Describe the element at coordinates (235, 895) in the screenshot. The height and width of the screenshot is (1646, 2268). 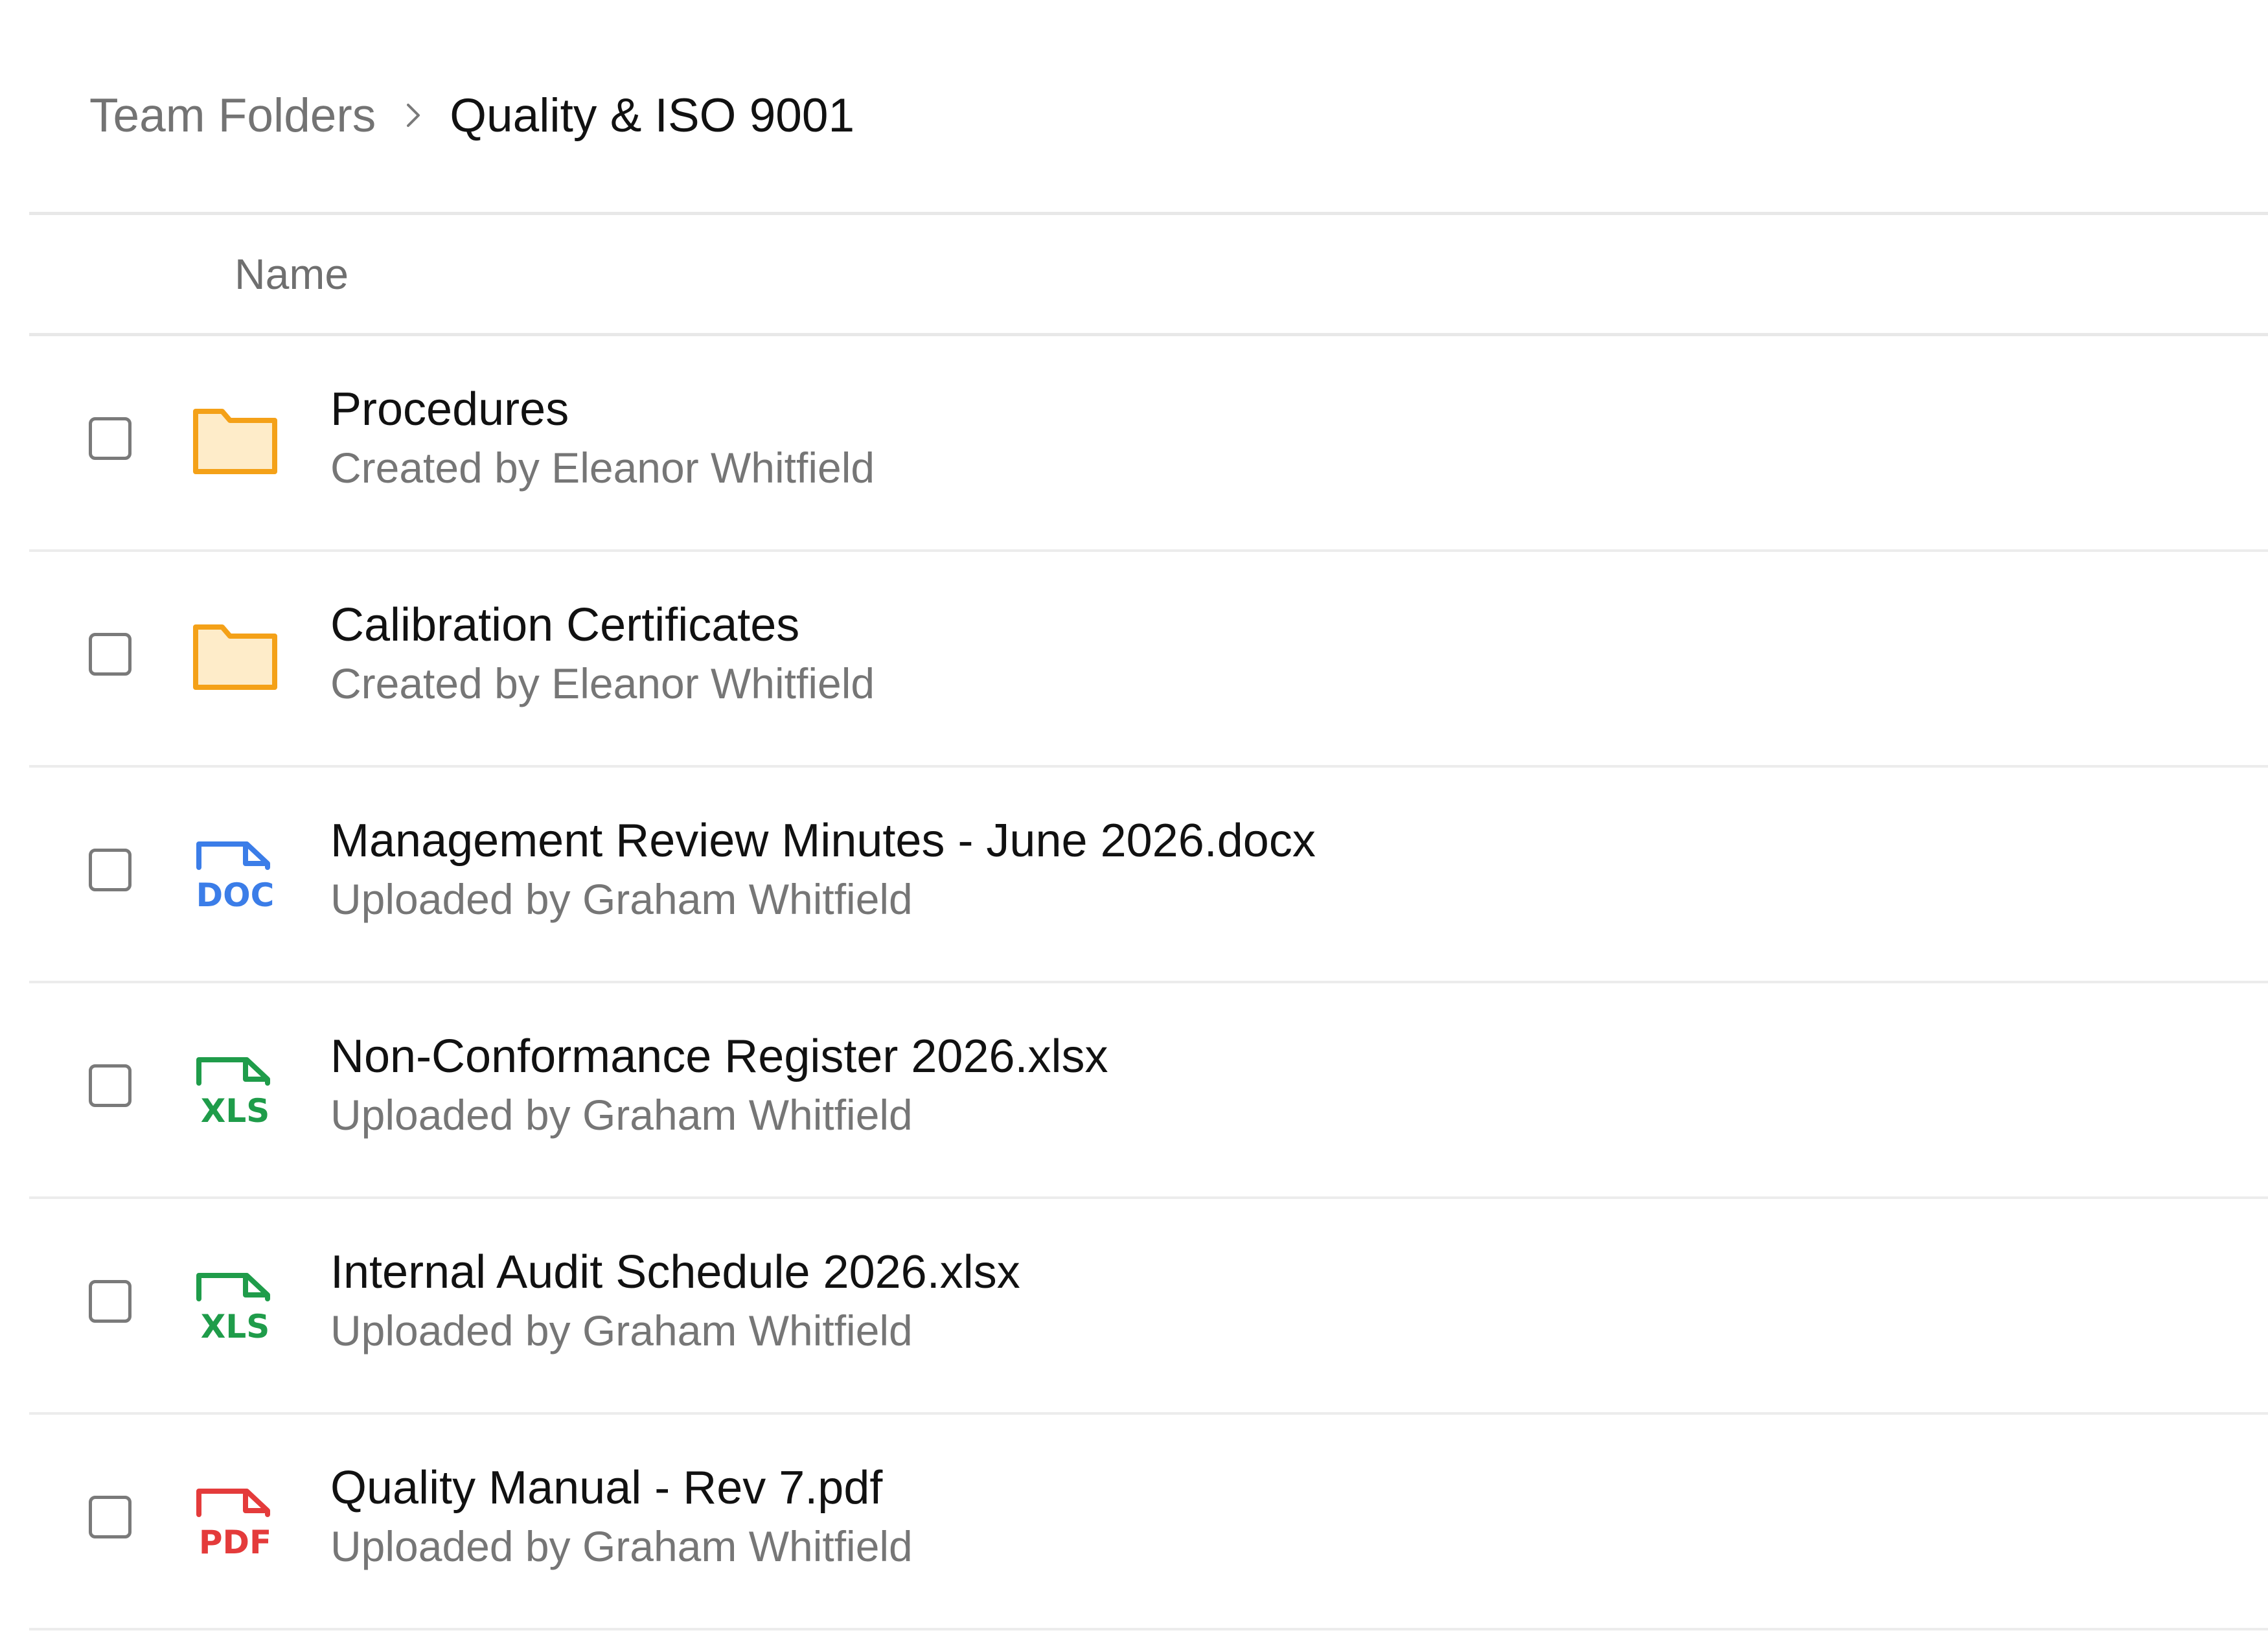
I see `file-type-label: DOC` at that location.